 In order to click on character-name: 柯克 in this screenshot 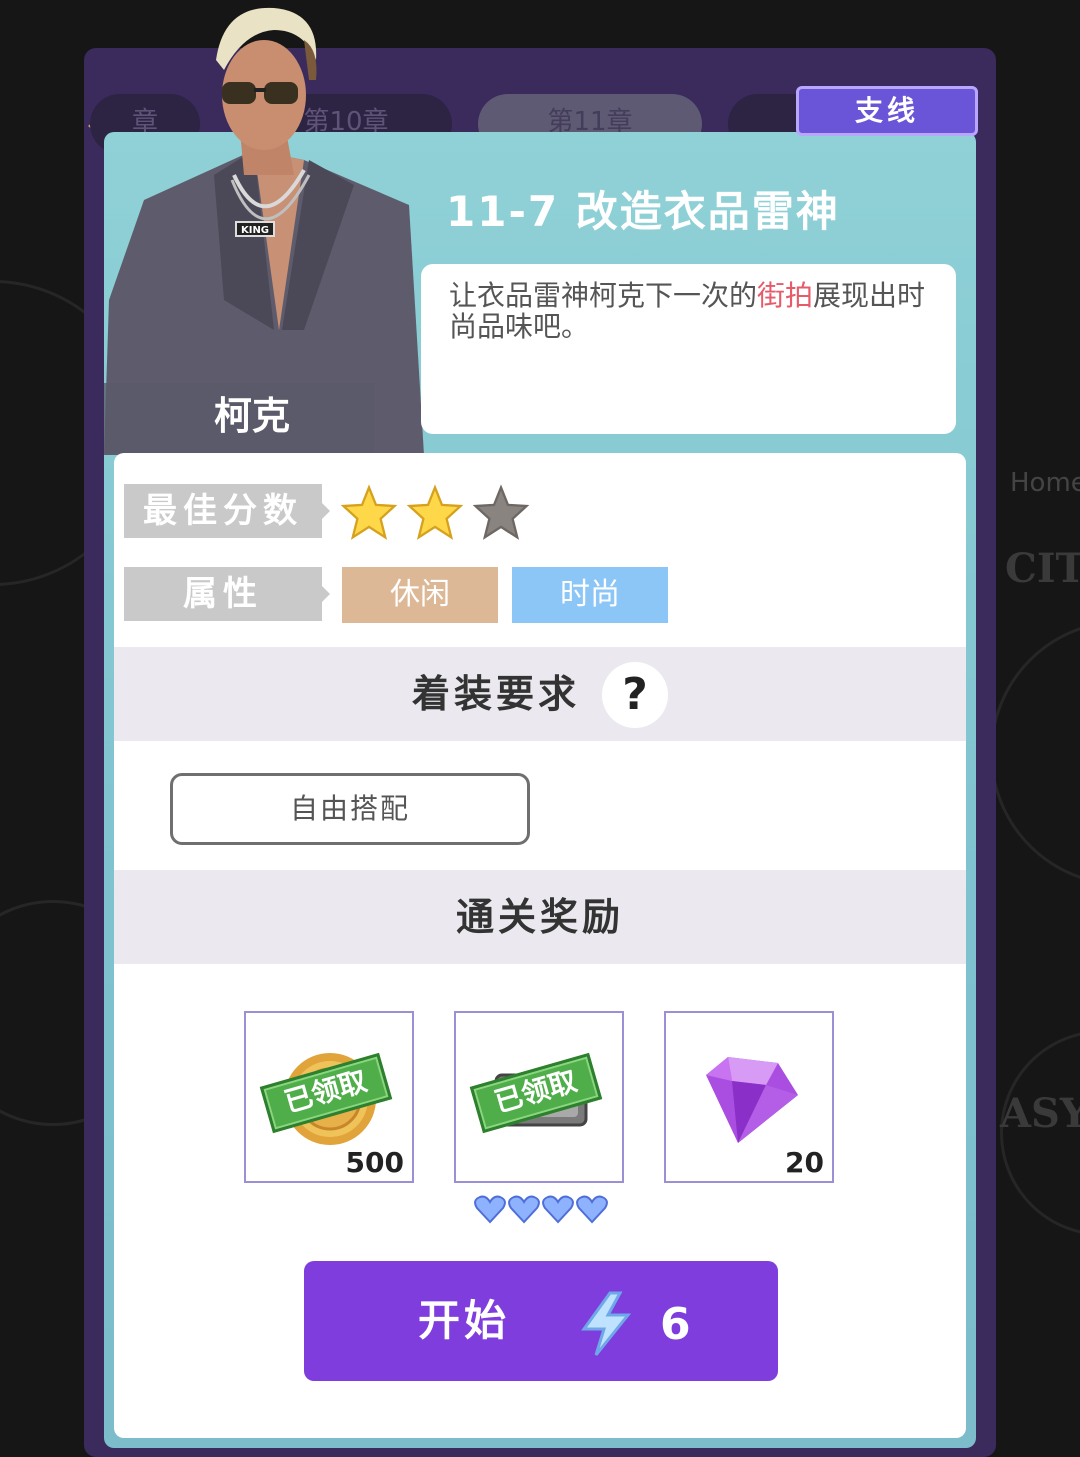, I will do `click(239, 418)`.